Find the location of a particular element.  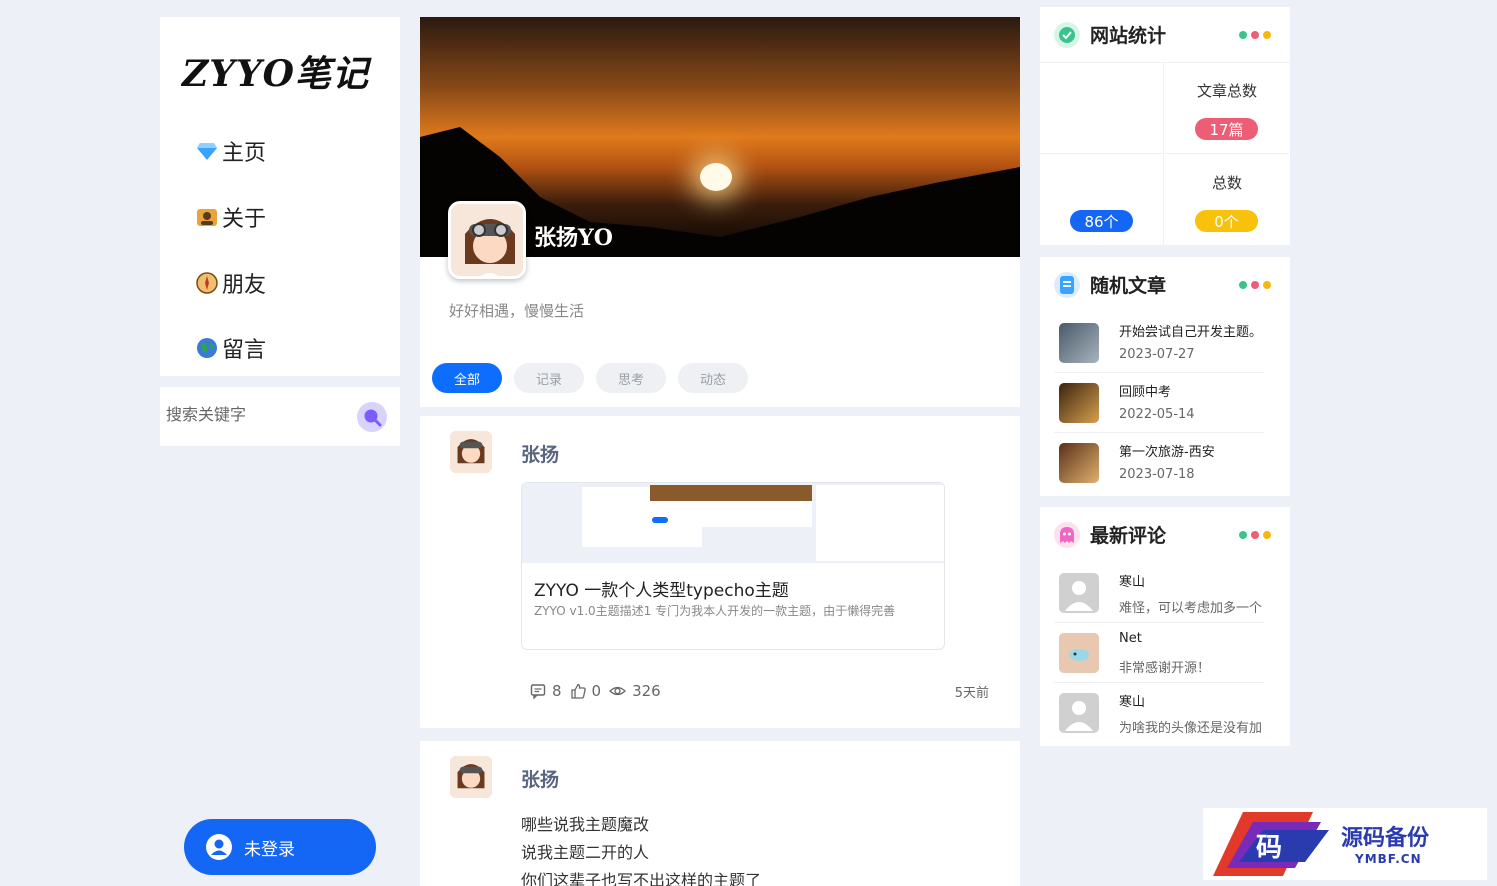

like-count-value: 0 is located at coordinates (596, 691).